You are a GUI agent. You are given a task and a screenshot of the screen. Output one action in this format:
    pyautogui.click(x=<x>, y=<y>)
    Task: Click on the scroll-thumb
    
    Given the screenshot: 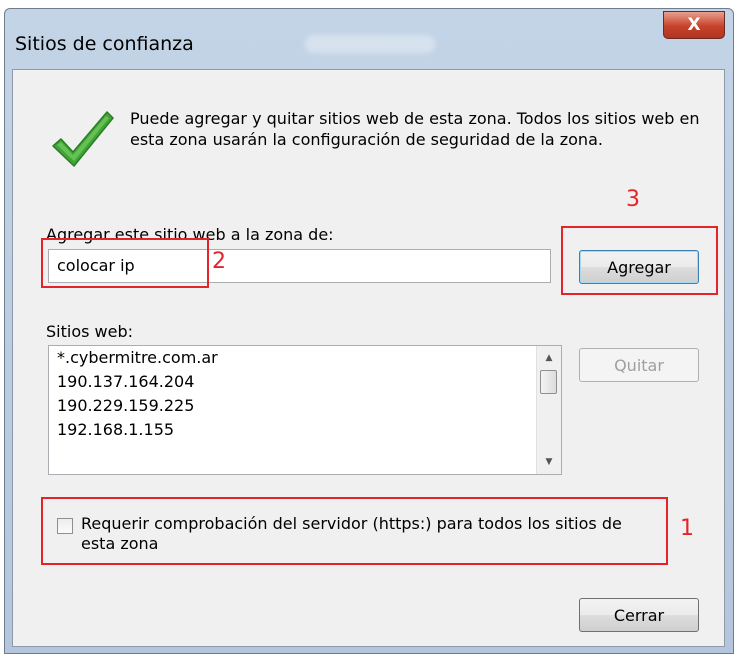 What is the action you would take?
    pyautogui.click(x=548, y=382)
    